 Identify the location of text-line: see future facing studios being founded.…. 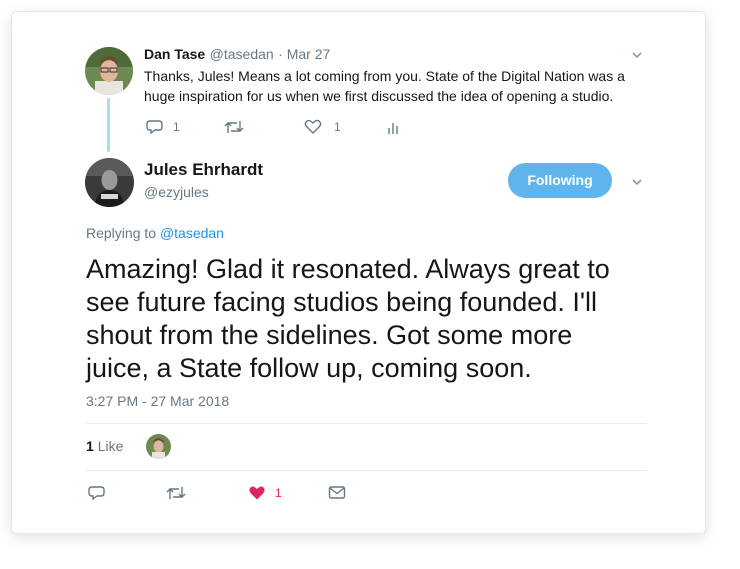
(341, 302).